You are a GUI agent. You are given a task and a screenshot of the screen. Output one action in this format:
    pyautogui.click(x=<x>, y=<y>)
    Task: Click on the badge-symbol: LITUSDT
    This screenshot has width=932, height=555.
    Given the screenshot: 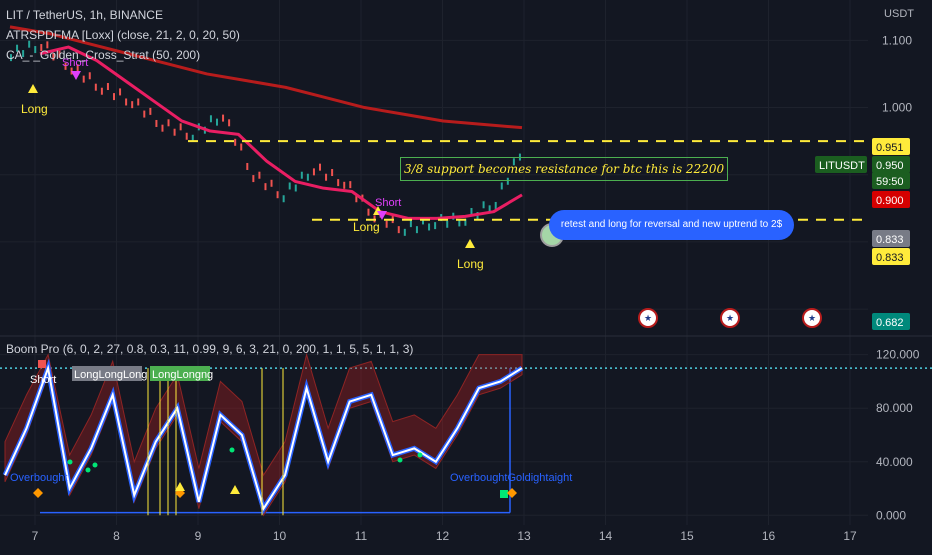 What is the action you would take?
    pyautogui.click(x=841, y=164)
    